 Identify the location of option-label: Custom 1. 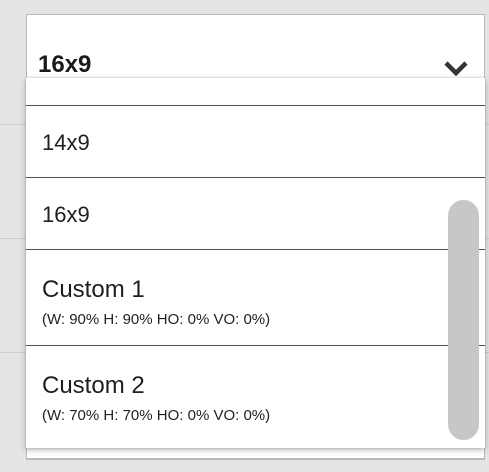
(93, 289).